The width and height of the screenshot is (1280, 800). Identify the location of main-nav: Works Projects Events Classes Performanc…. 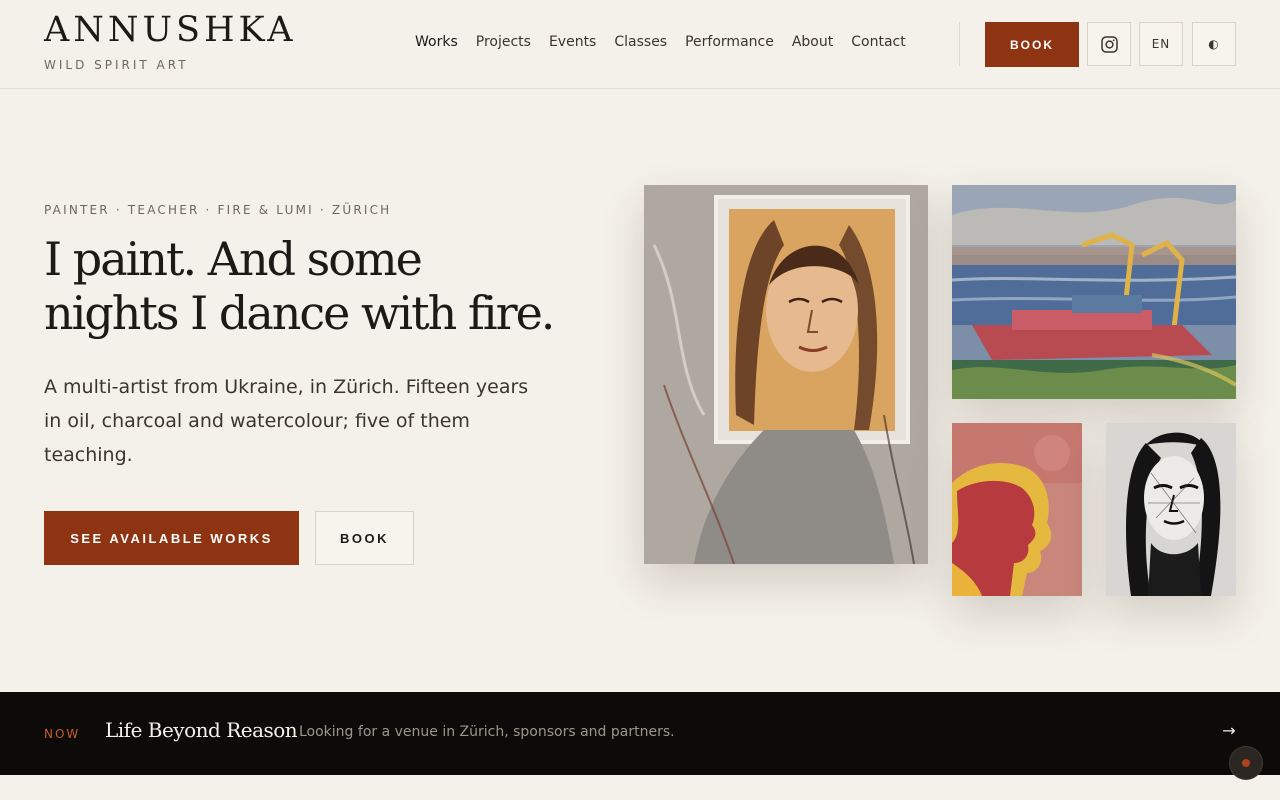
(660, 42).